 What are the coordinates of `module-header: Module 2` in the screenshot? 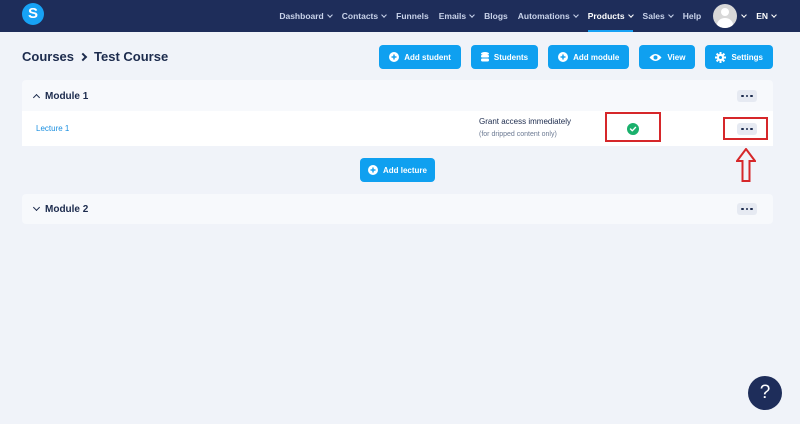 It's located at (397, 209).